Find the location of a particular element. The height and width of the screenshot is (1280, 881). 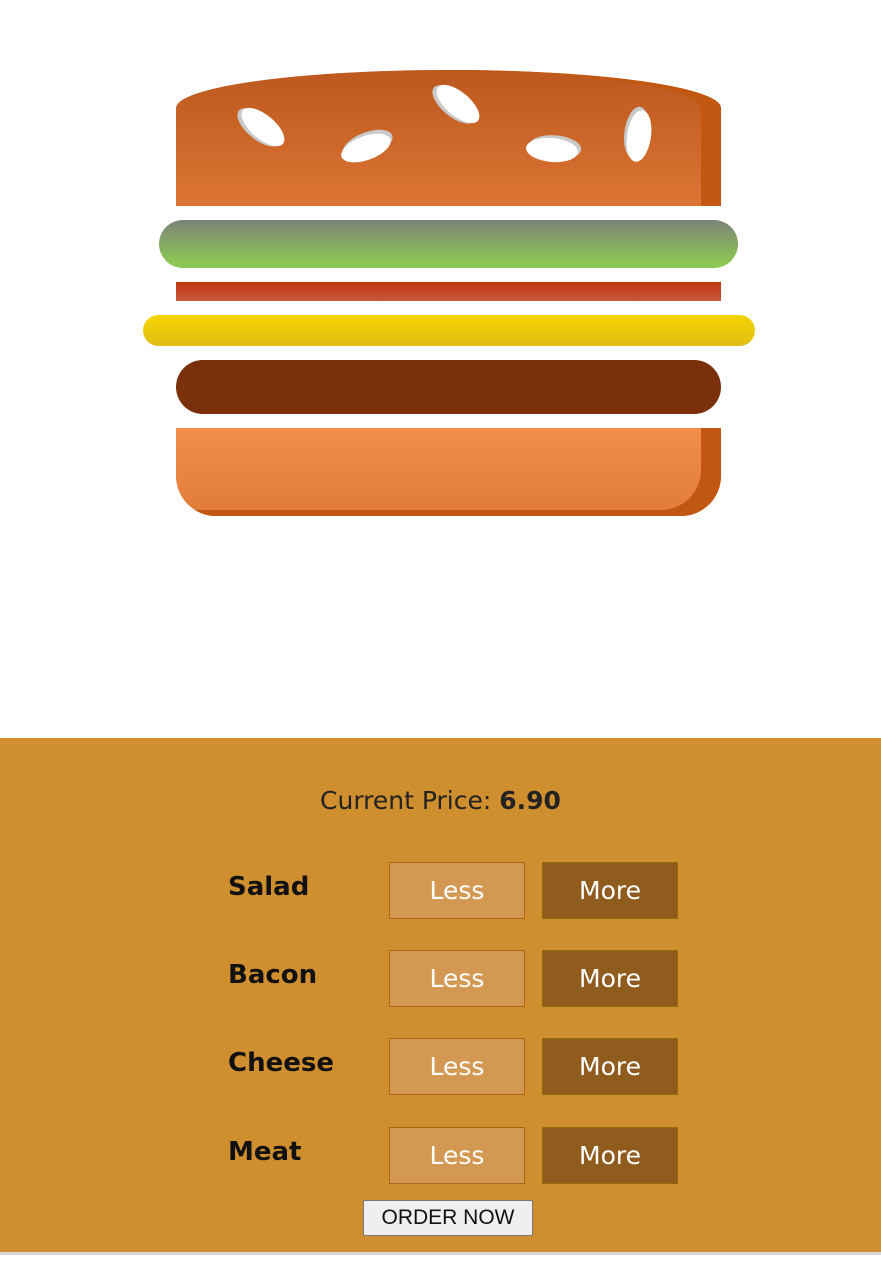

meat-less-button: Less is located at coordinates (457, 1155).